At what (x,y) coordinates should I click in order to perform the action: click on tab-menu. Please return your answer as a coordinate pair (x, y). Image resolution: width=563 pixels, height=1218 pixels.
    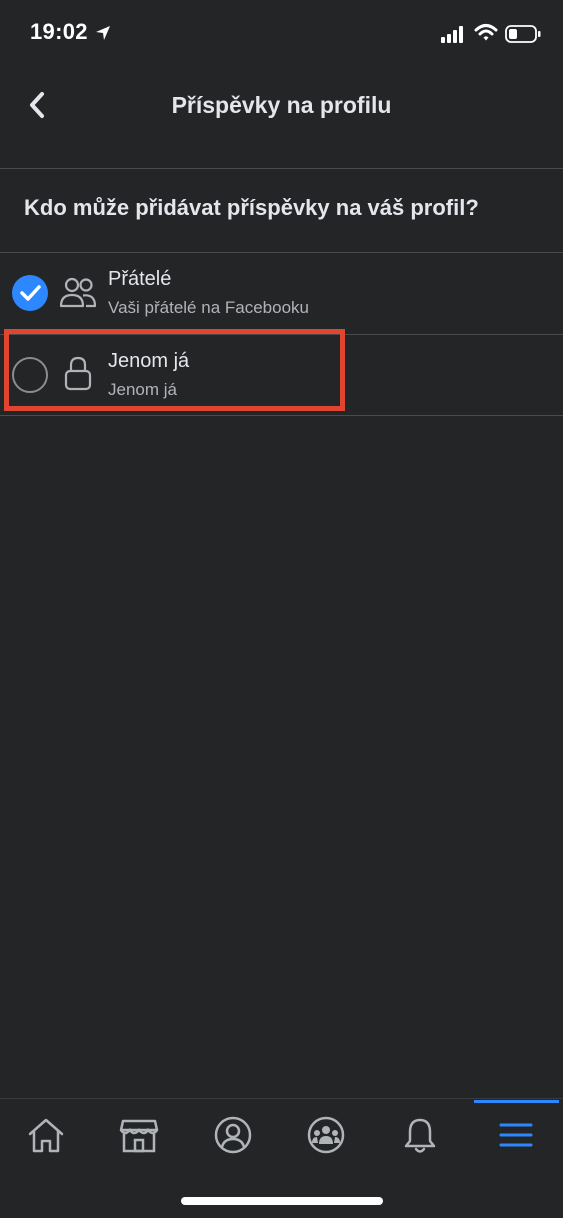
    Looking at the image, I should click on (516, 1135).